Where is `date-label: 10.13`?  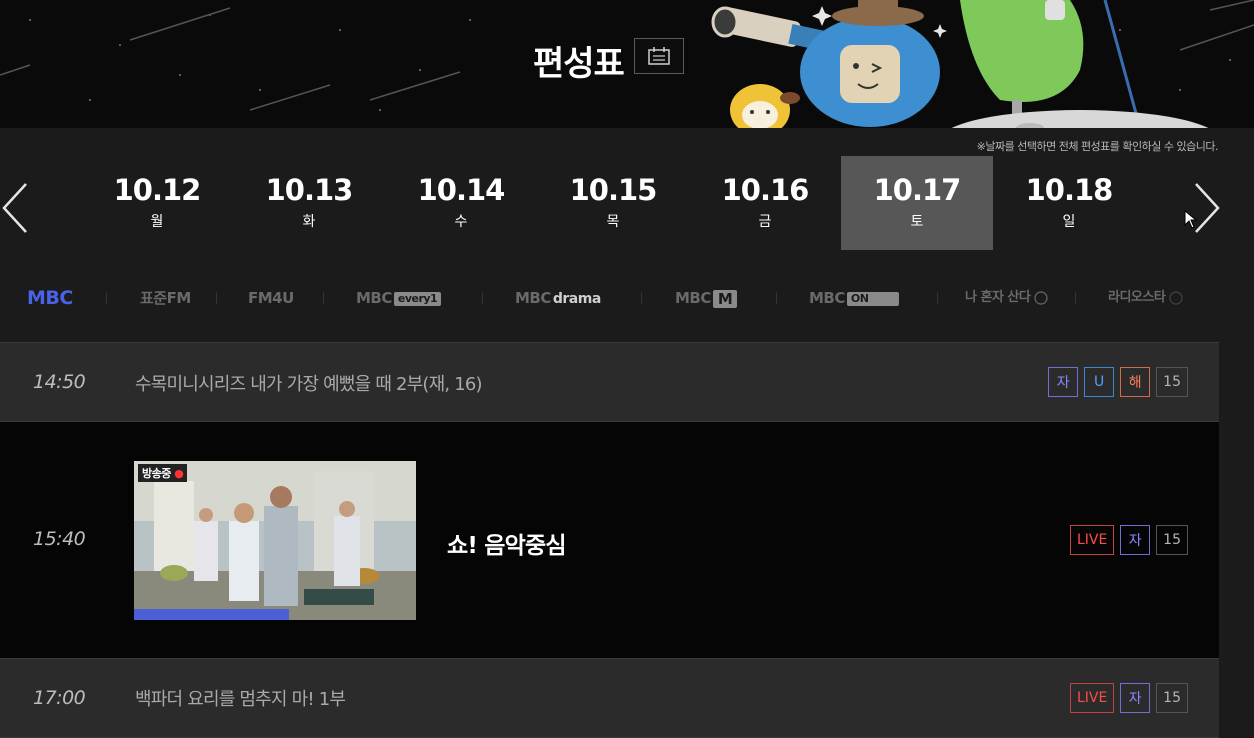 date-label: 10.13 is located at coordinates (309, 190).